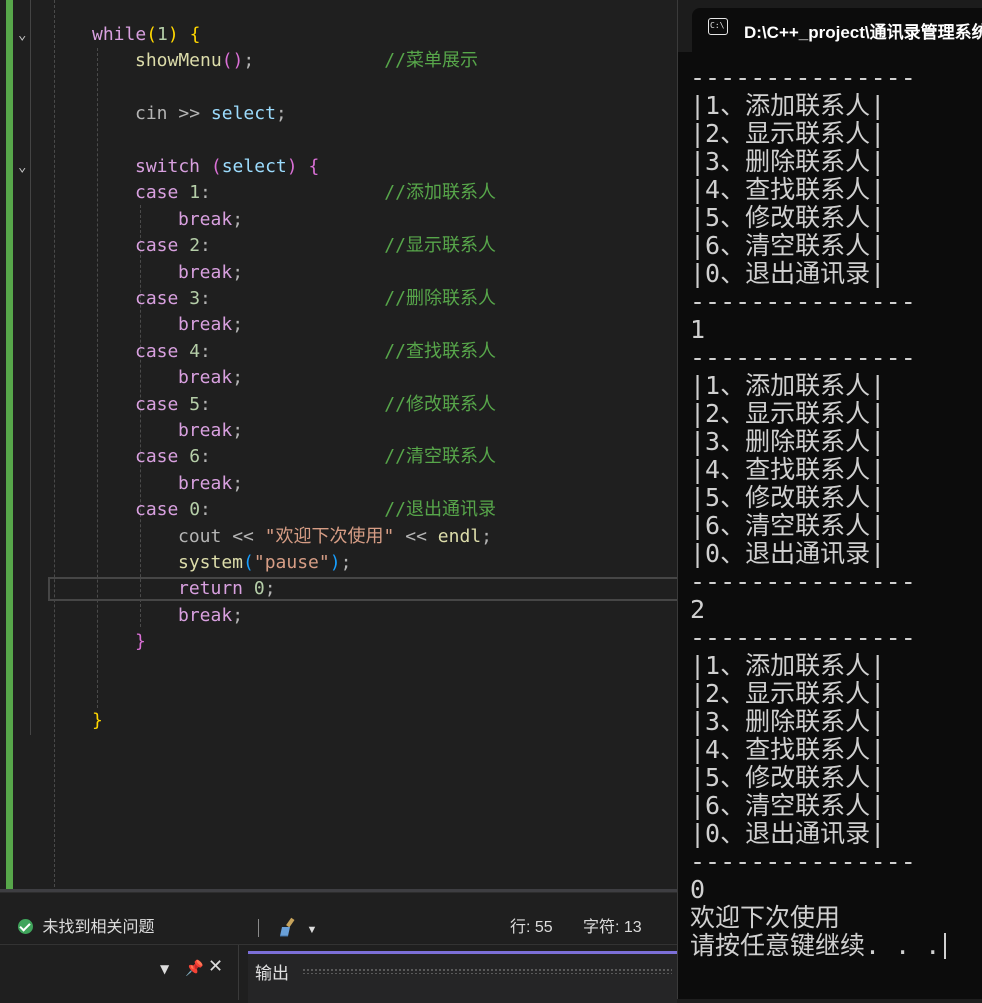 The image size is (982, 1003). I want to click on console-line: 请按任意键继续. . ., so click(818, 946).